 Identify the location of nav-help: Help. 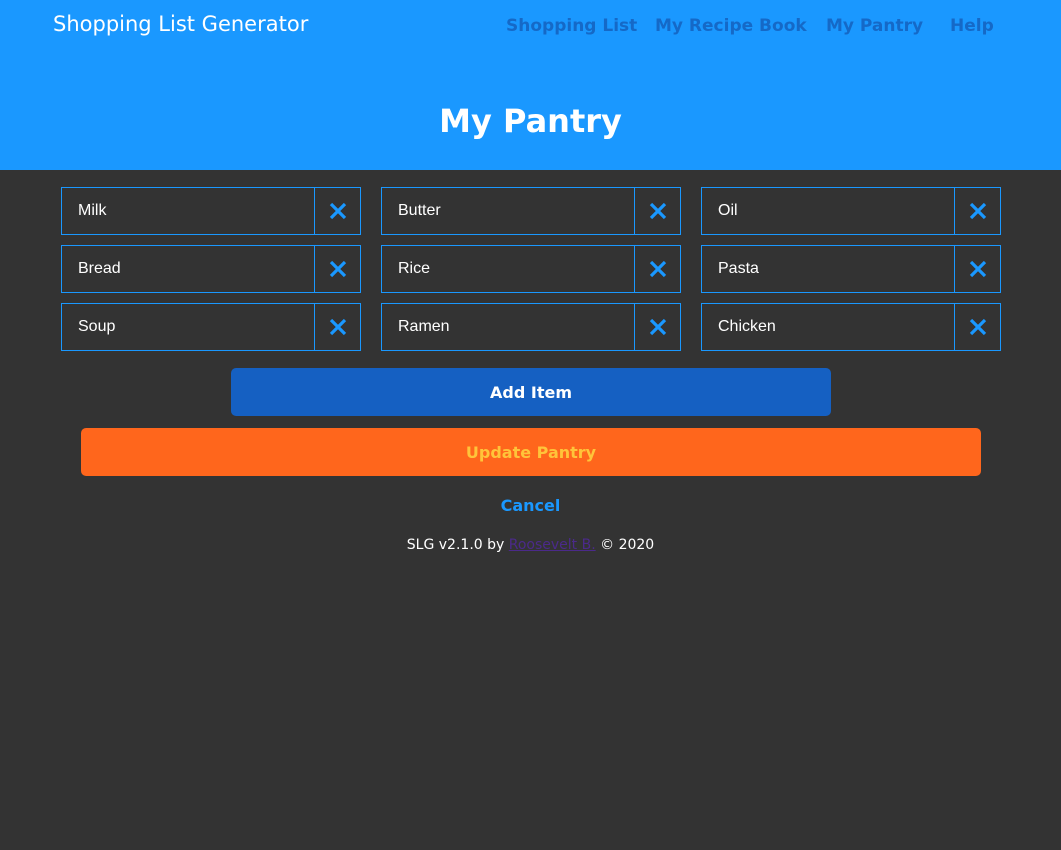
(972, 26).